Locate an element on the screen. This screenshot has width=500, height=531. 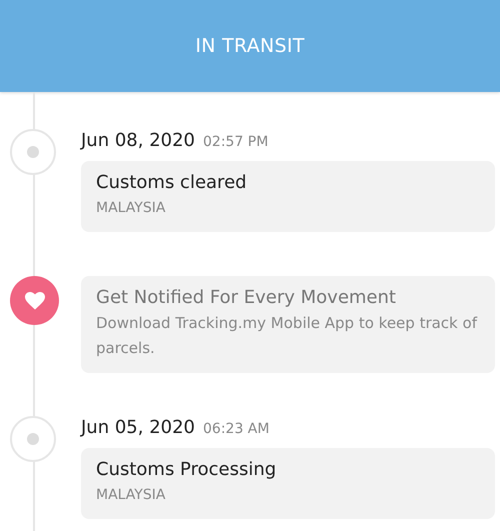
page-title: IN TRANSIT is located at coordinates (250, 46).